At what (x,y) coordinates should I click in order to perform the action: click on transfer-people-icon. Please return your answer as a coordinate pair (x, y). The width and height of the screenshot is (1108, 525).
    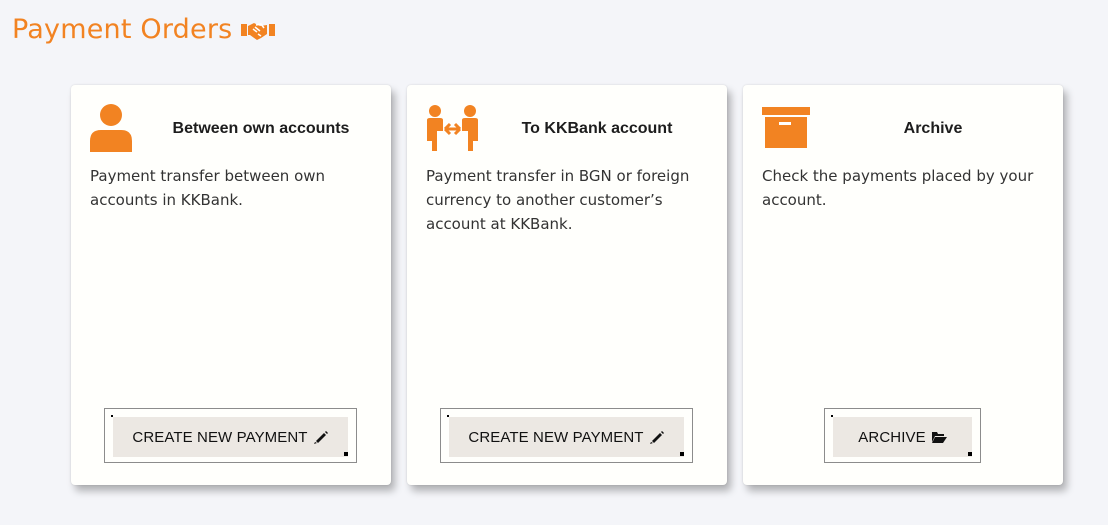
    Looking at the image, I should click on (451, 128).